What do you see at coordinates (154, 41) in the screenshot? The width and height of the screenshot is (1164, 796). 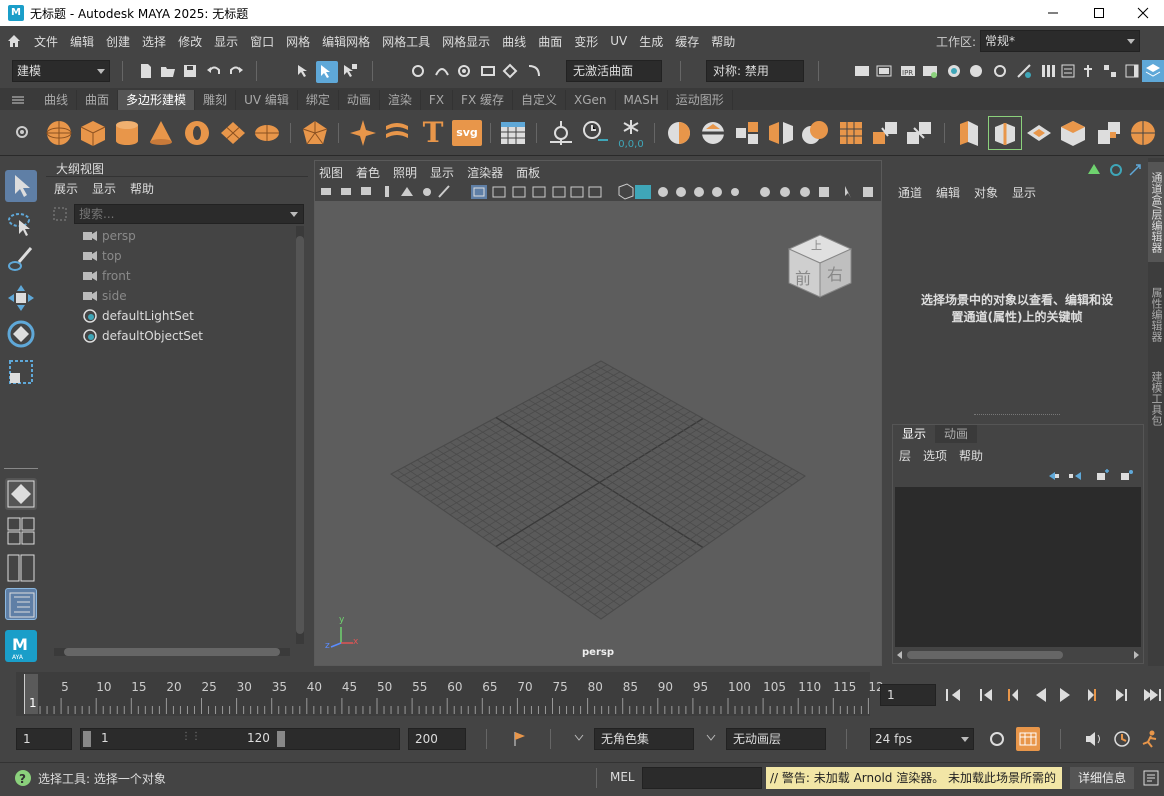 I see `menu-item-3: 选择` at bounding box center [154, 41].